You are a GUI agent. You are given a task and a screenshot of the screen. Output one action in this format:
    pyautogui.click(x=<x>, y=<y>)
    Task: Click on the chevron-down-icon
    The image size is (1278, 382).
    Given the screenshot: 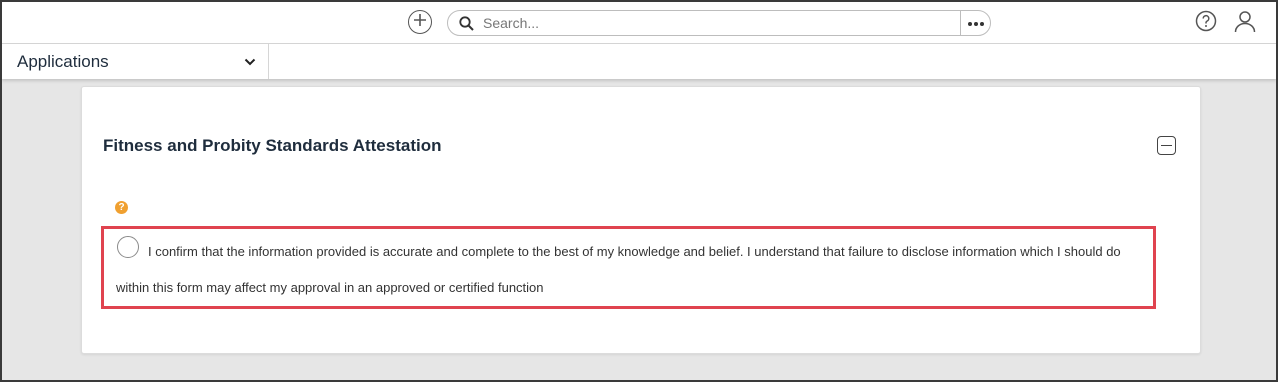 What is the action you would take?
    pyautogui.click(x=250, y=62)
    